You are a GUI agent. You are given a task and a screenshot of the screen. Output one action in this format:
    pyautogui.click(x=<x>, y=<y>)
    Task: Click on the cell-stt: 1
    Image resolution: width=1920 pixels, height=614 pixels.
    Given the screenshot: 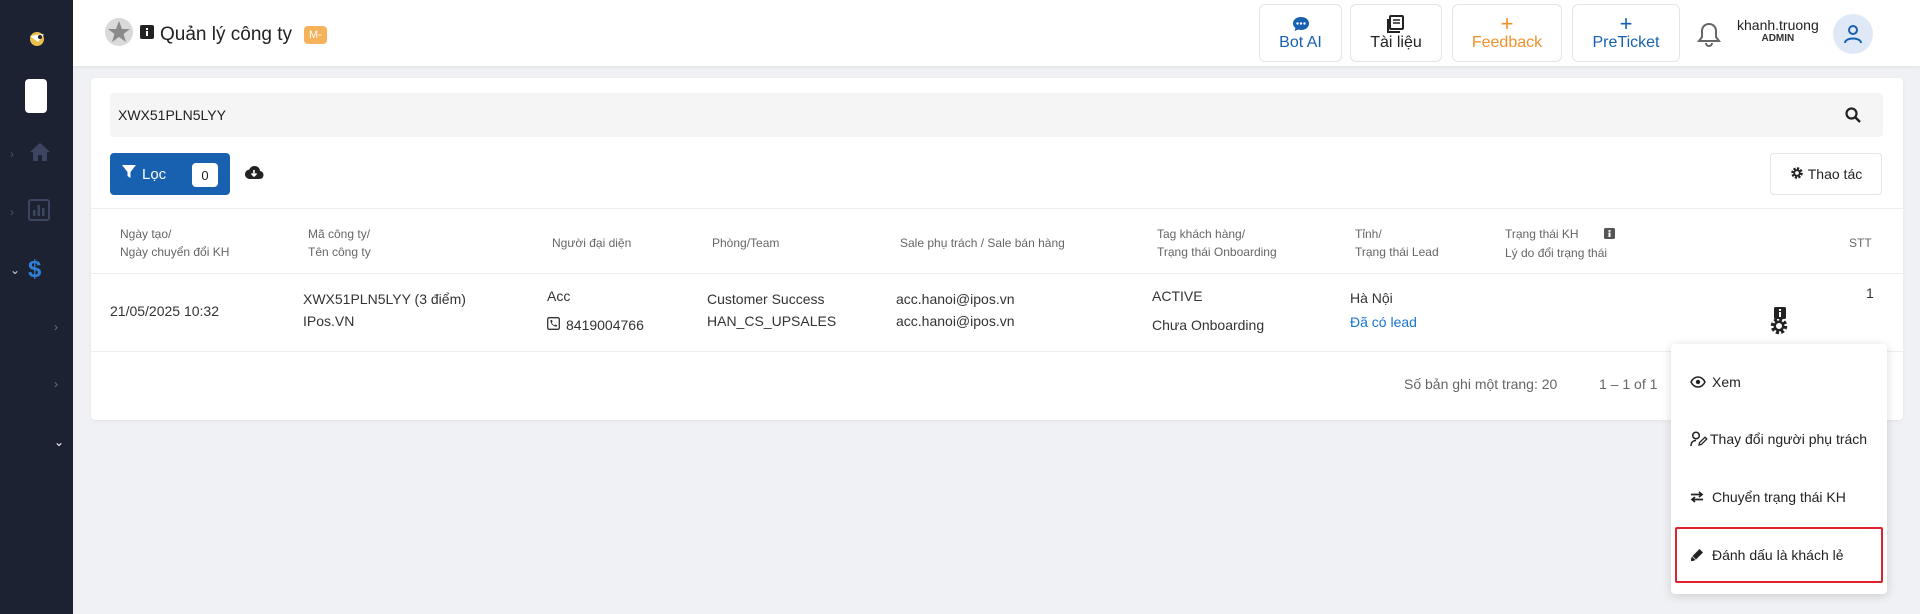 What is the action you would take?
    pyautogui.click(x=1870, y=293)
    